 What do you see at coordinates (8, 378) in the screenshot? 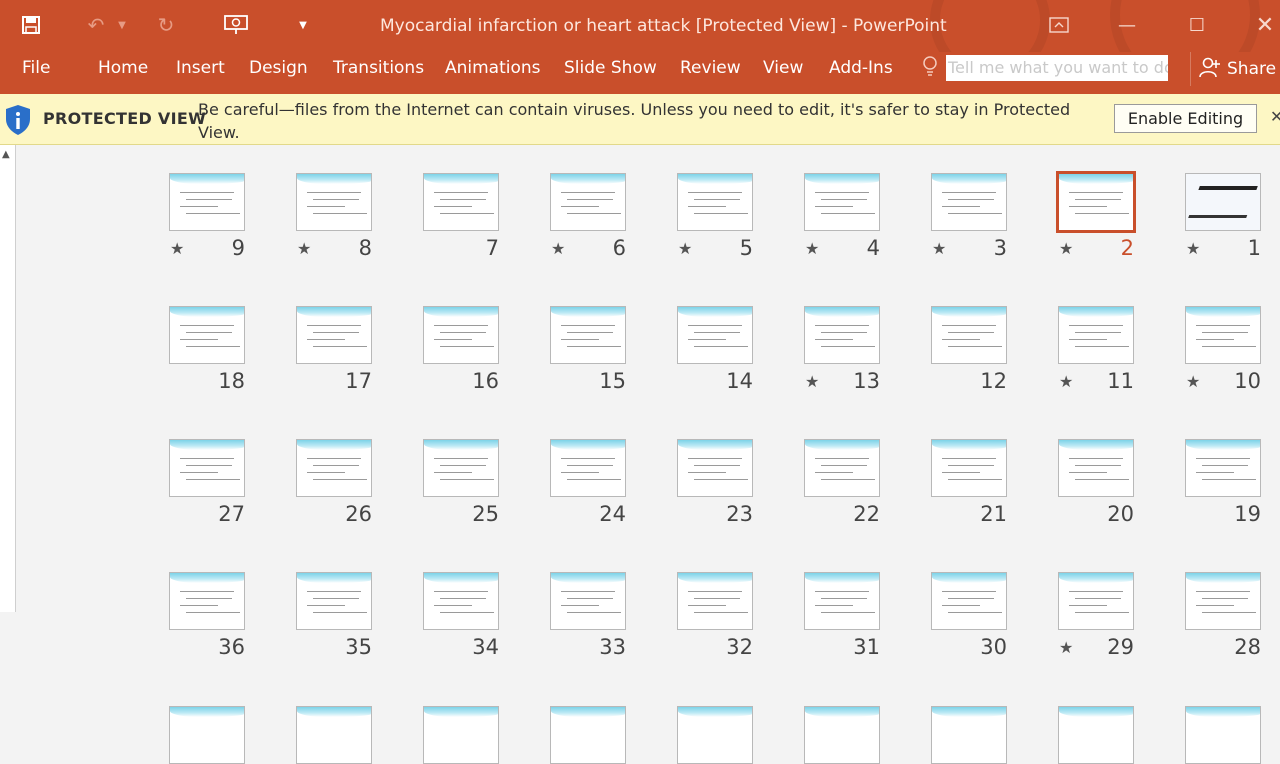
I see `vertical-scrollbar: ▲` at bounding box center [8, 378].